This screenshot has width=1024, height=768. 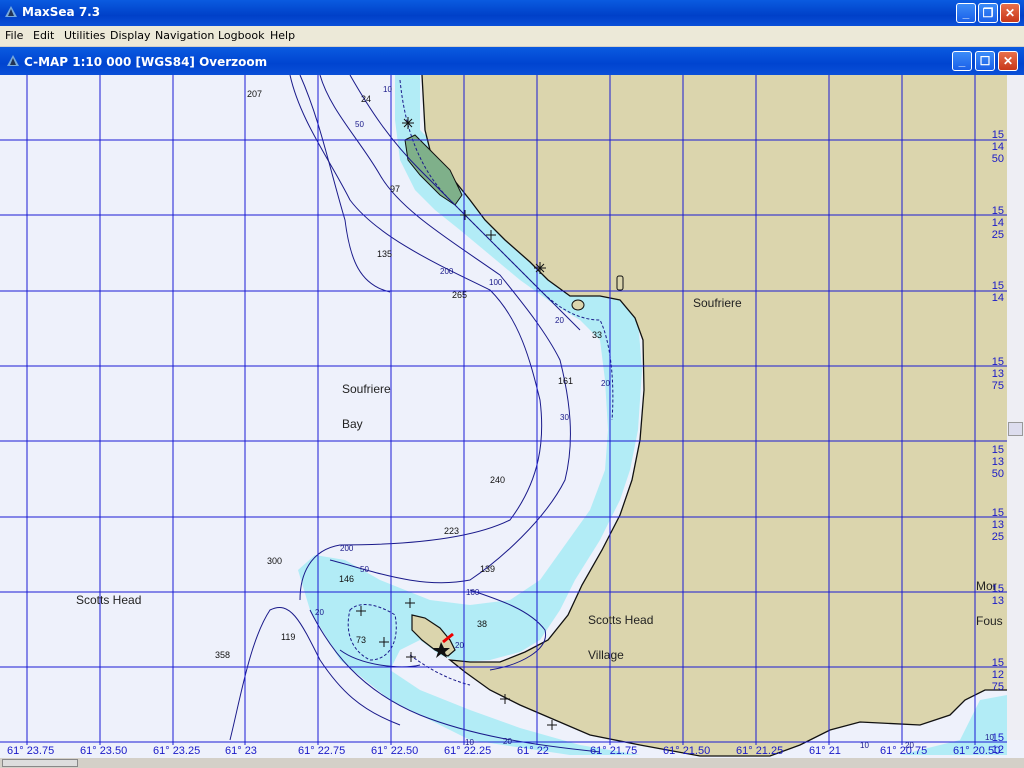 I want to click on vertical-scrollbar, so click(x=1015, y=407).